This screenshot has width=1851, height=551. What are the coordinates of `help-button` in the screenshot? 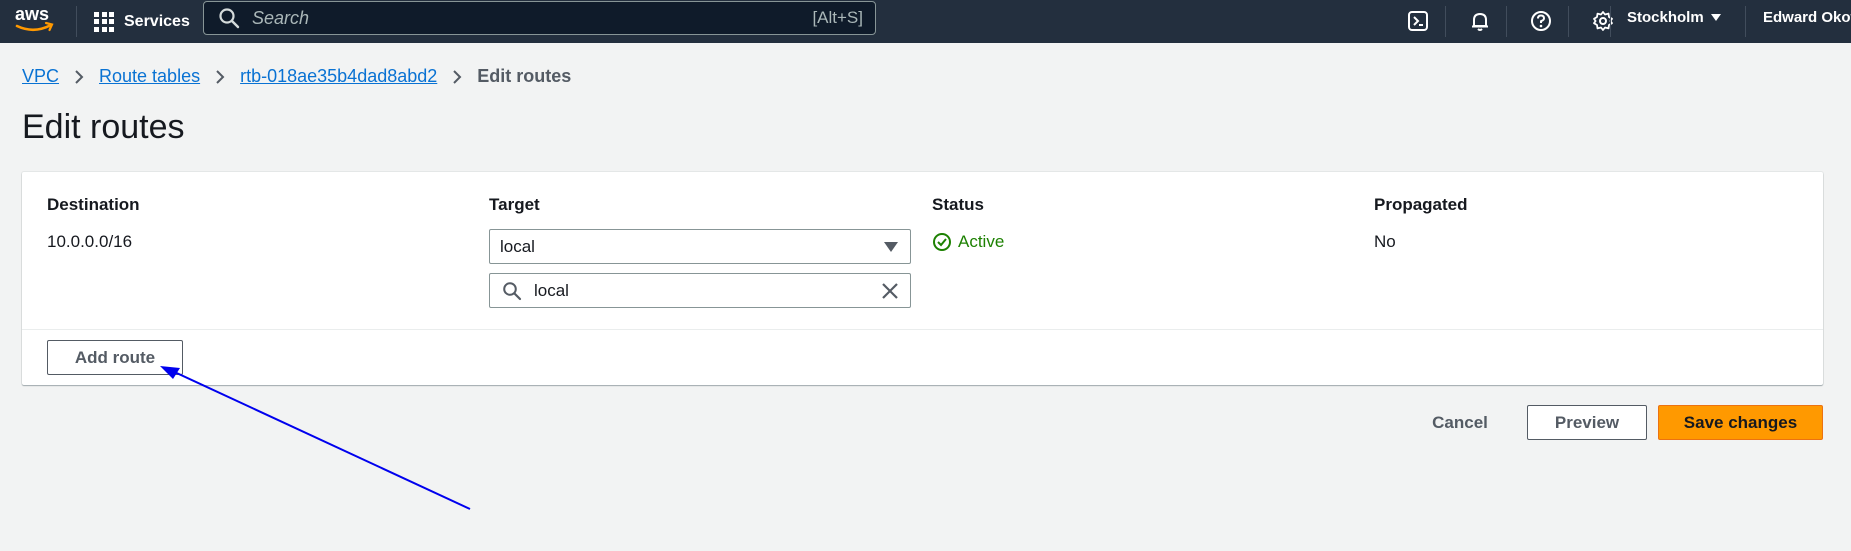 It's located at (1541, 21).